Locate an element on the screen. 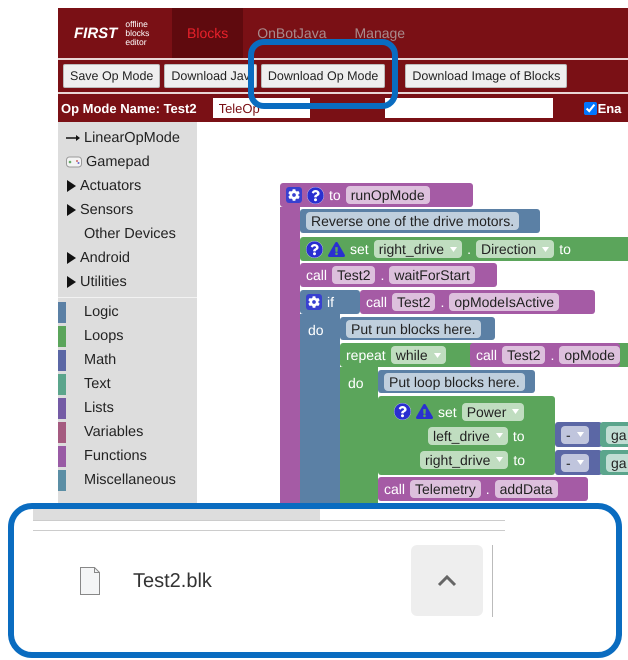  enabled-label: Ena is located at coordinates (610, 108).